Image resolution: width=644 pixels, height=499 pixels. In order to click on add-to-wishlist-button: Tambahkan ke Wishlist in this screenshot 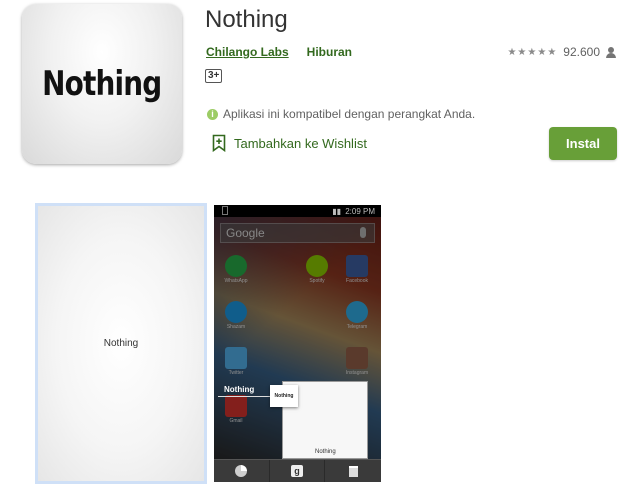, I will do `click(289, 143)`.